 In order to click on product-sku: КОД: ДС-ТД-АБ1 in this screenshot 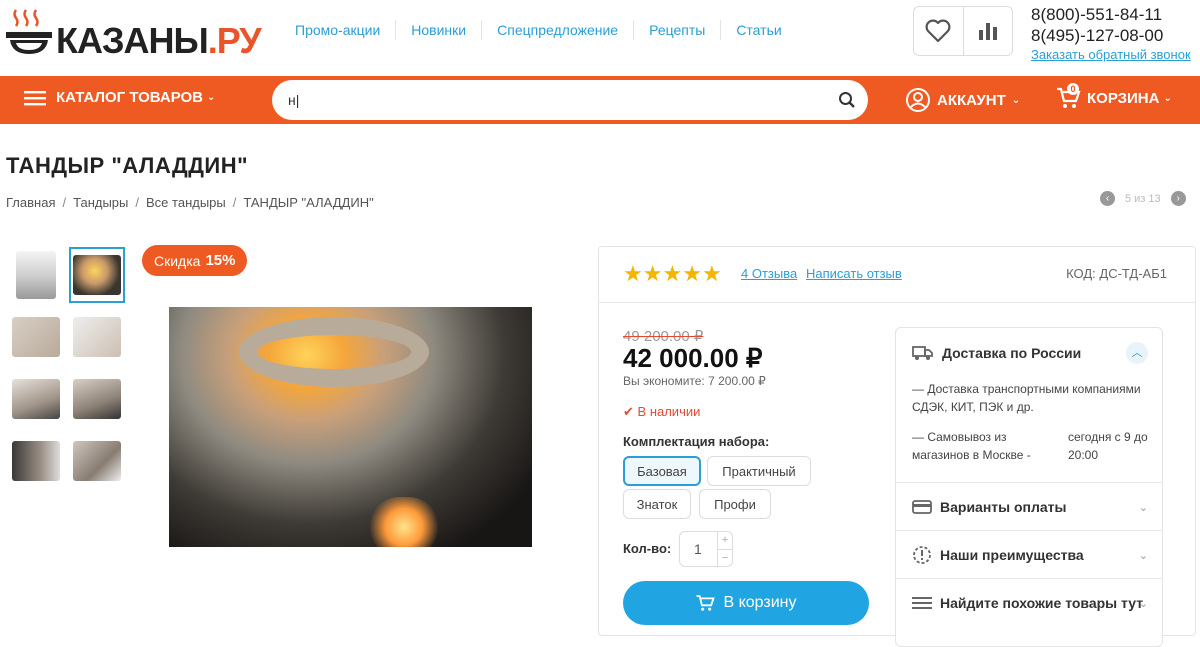, I will do `click(1116, 273)`.